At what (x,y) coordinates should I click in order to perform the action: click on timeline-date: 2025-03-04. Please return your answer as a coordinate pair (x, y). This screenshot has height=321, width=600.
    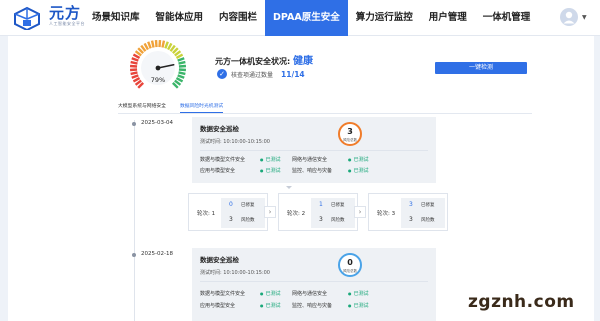
    Looking at the image, I should click on (157, 123).